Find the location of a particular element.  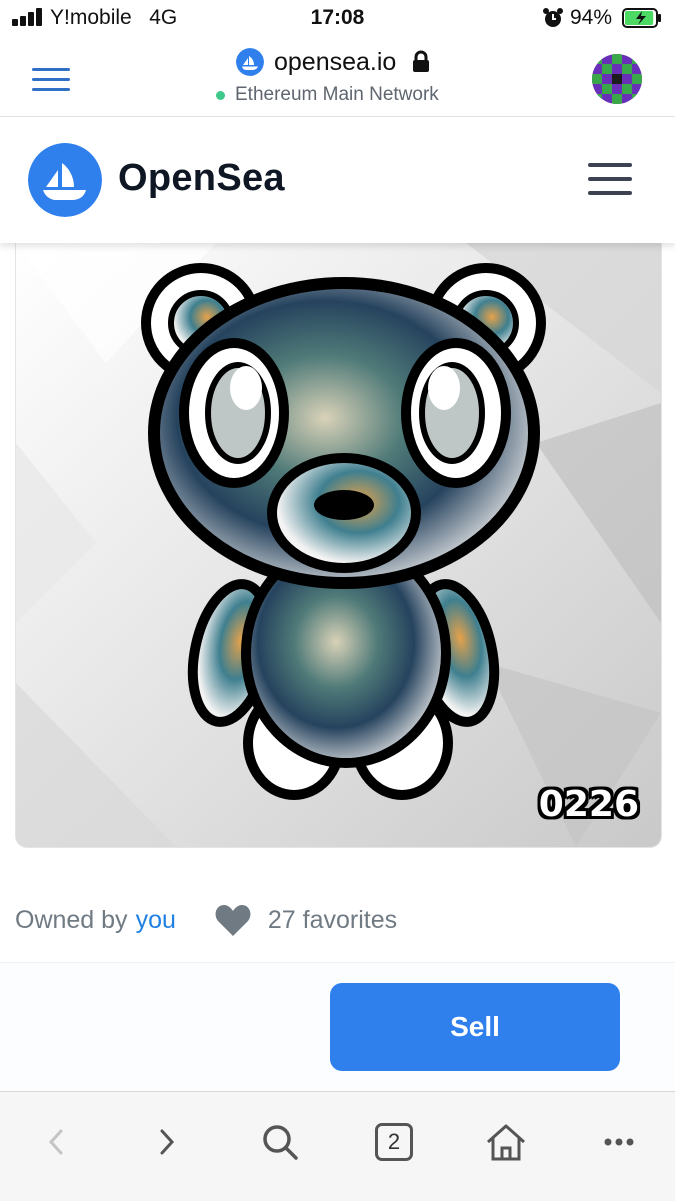

opensea-logo-icon is located at coordinates (65, 180).